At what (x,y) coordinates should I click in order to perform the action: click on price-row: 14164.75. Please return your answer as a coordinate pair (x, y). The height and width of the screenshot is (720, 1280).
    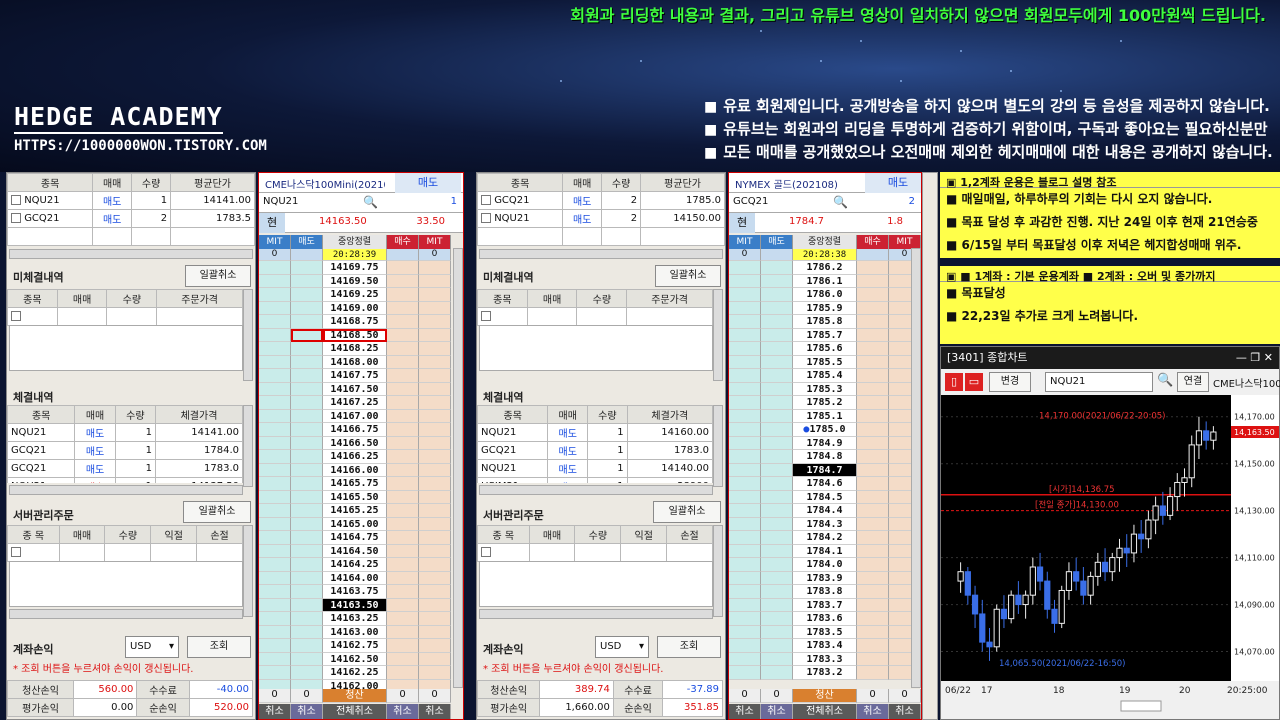
    Looking at the image, I should click on (361, 538).